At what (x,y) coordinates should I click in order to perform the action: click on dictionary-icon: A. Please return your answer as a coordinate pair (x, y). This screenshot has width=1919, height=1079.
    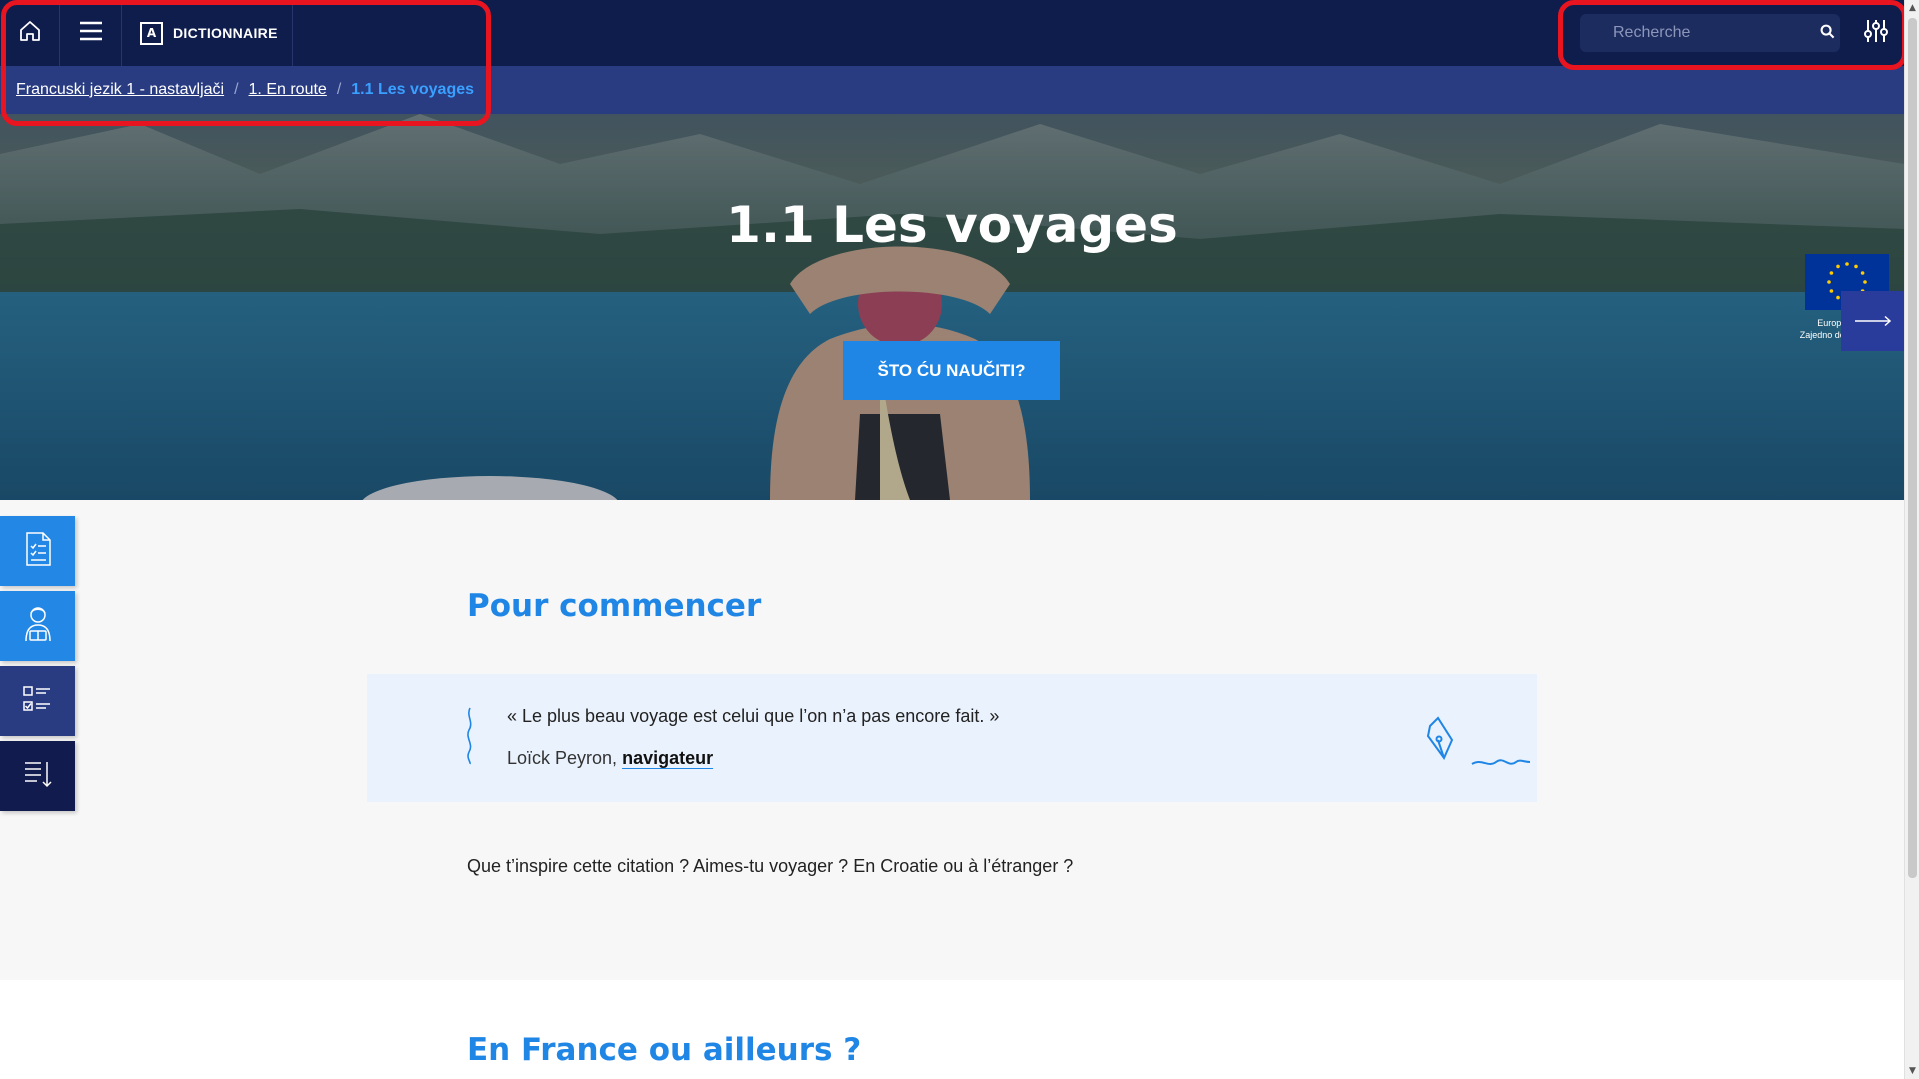
    Looking at the image, I should click on (151, 33).